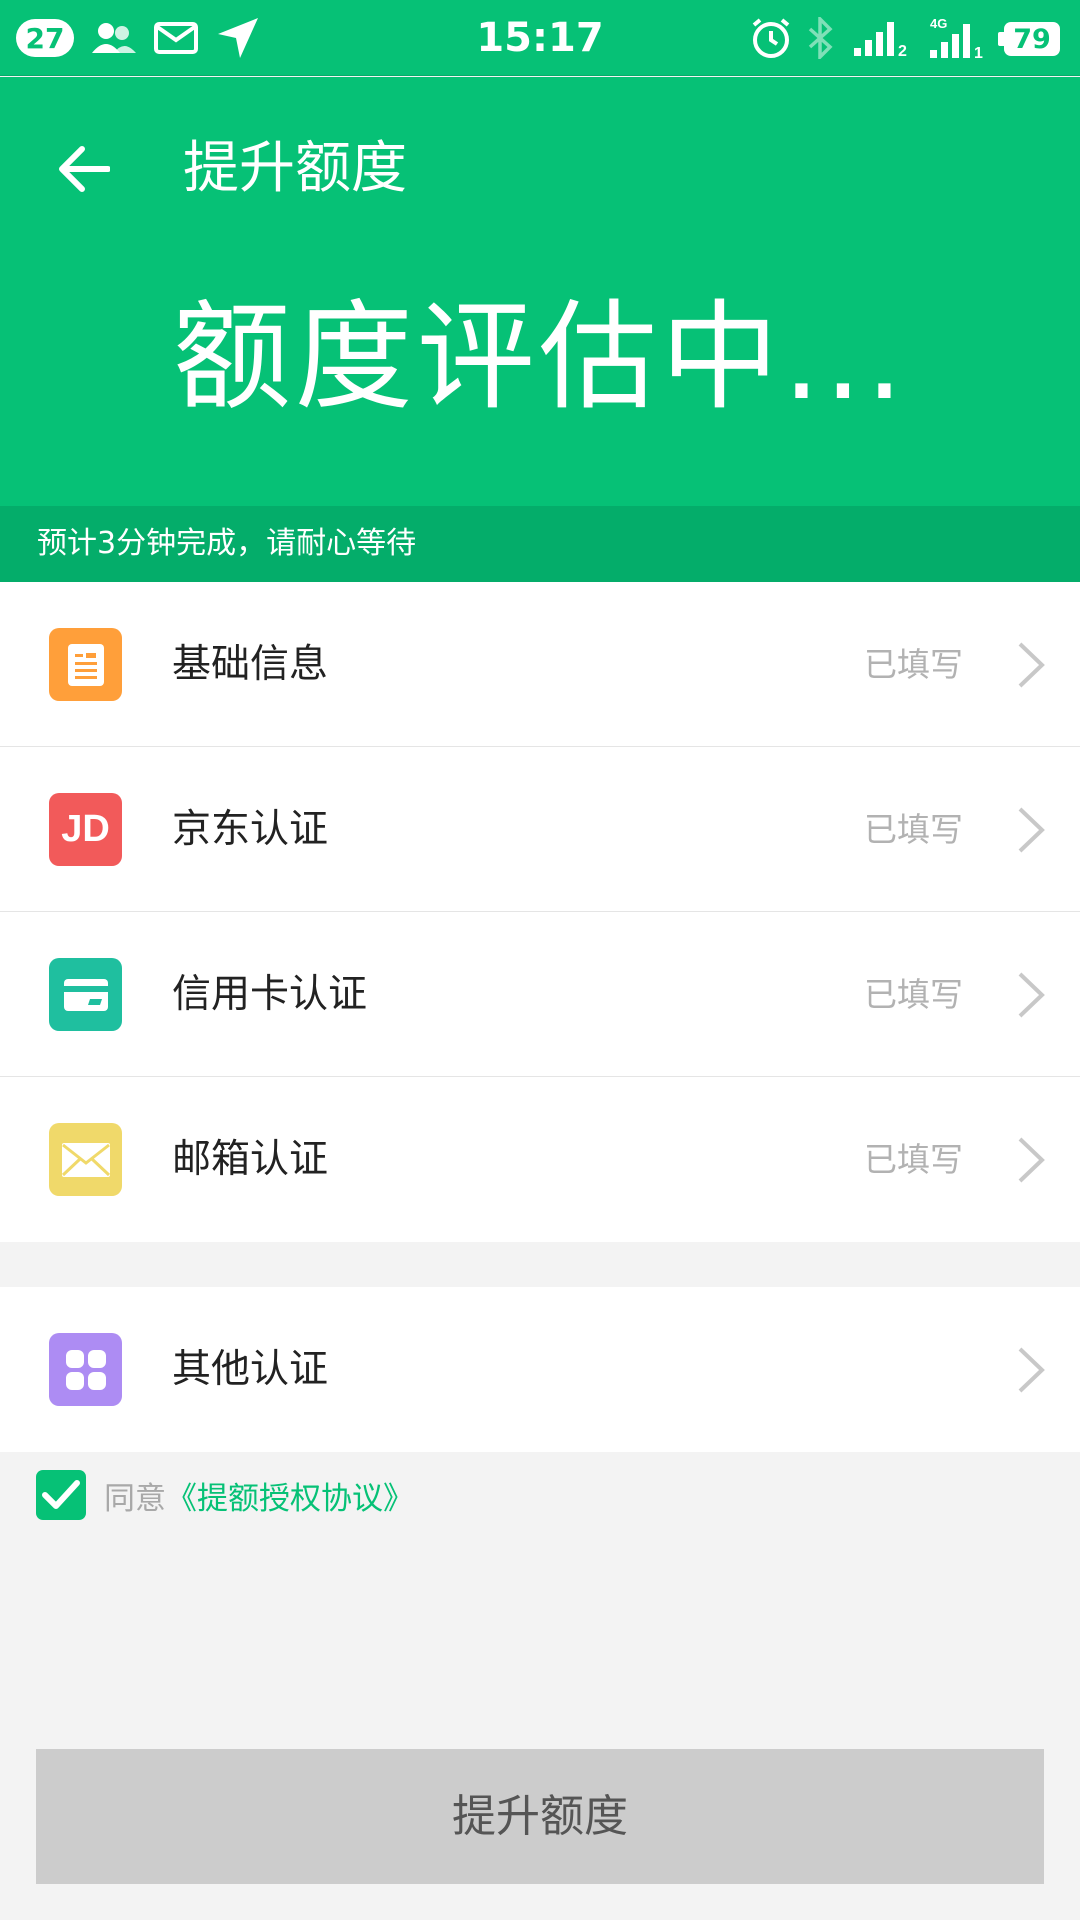 This screenshot has width=1080, height=1920. What do you see at coordinates (270, 994) in the screenshot?
I see `item-label: 信用卡认证` at bounding box center [270, 994].